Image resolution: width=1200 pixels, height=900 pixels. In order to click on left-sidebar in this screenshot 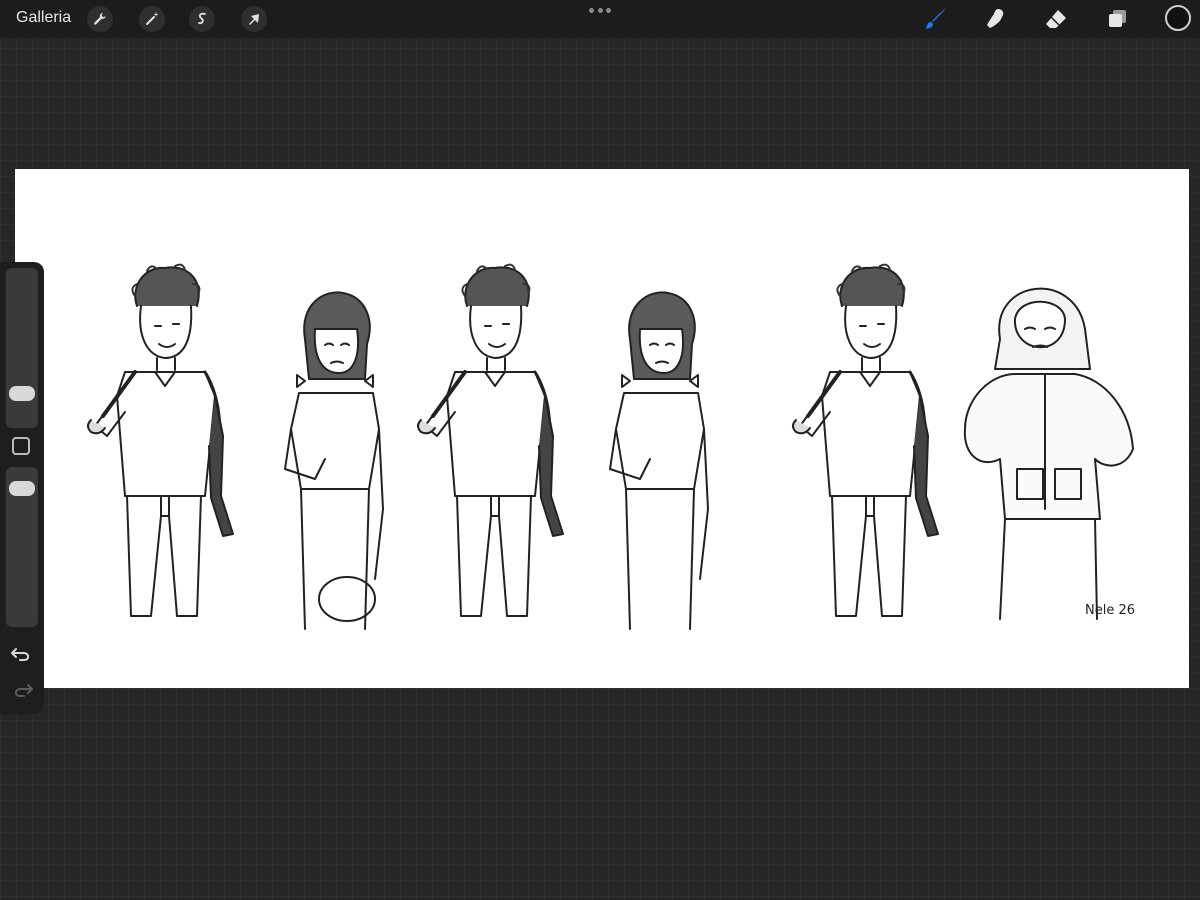, I will do `click(22, 488)`.